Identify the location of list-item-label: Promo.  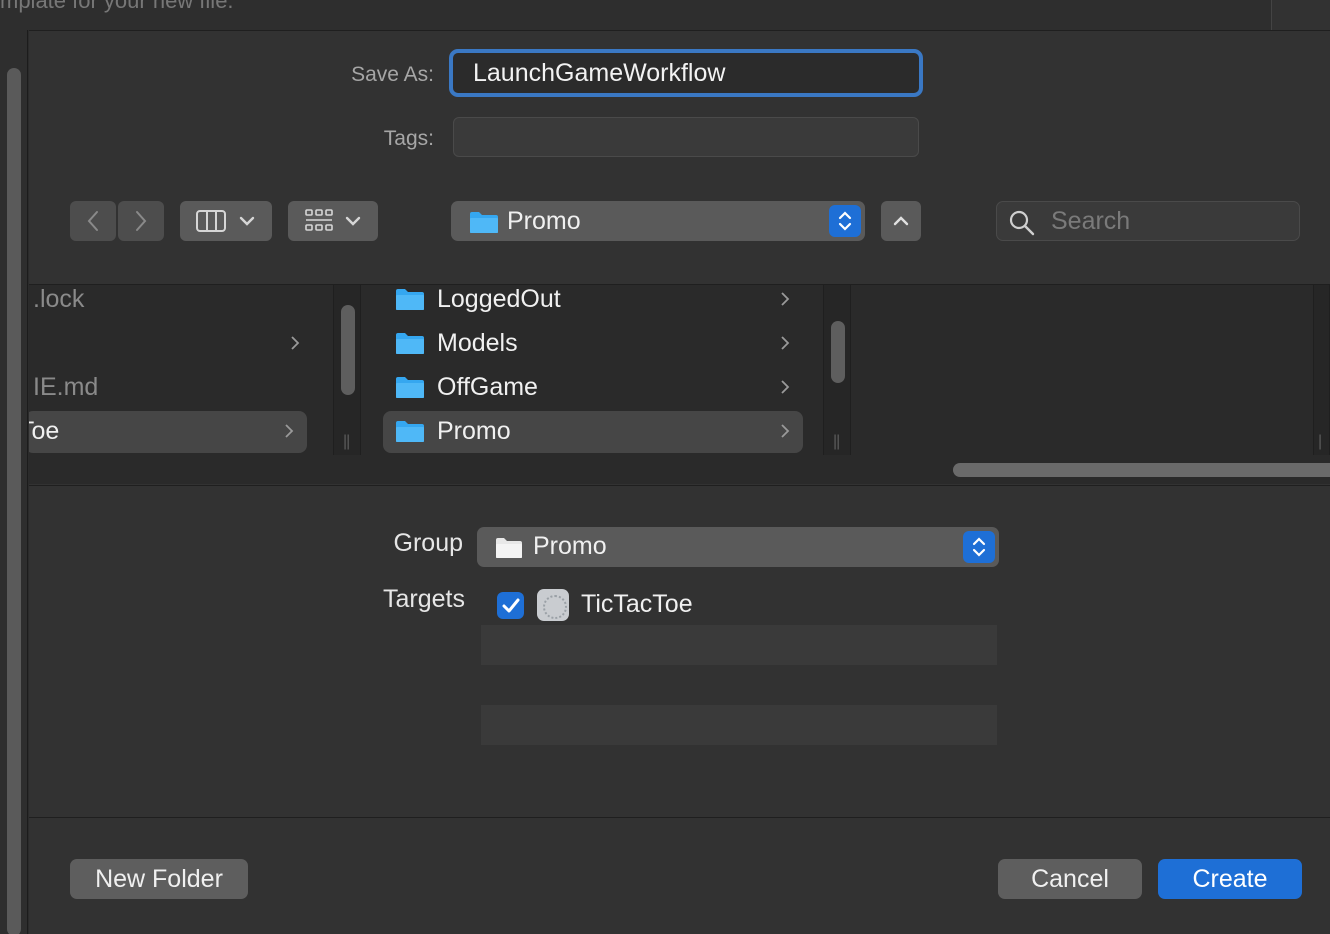
(474, 431).